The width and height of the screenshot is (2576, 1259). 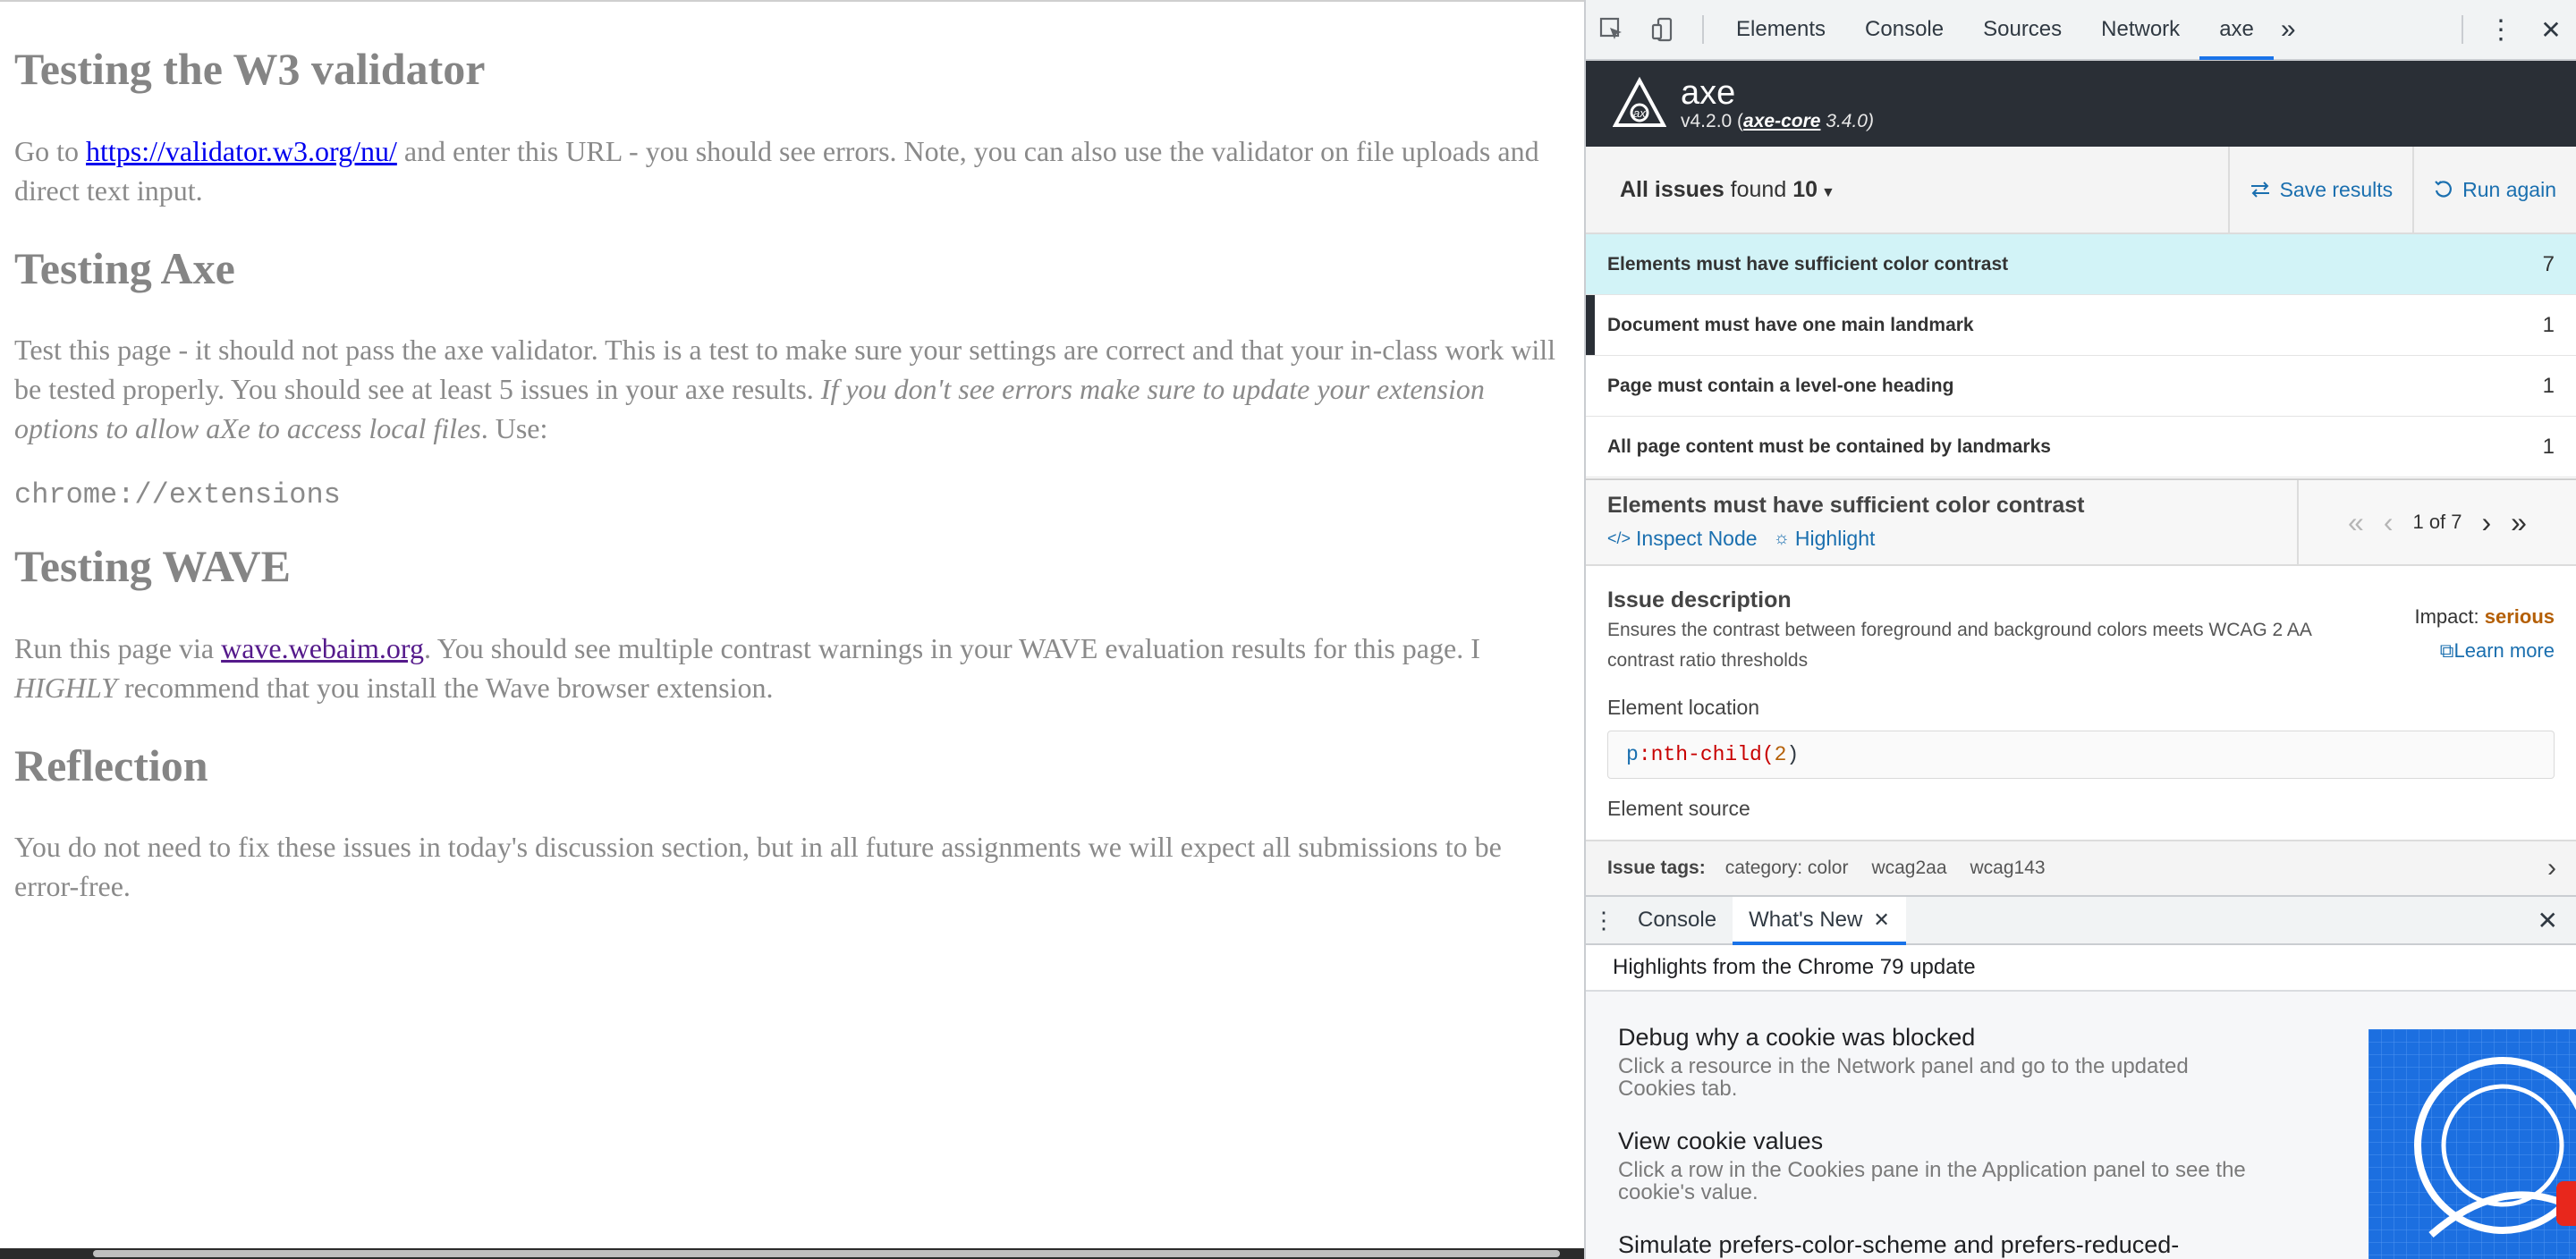 I want to click on svg-text: ax, so click(x=1639, y=113).